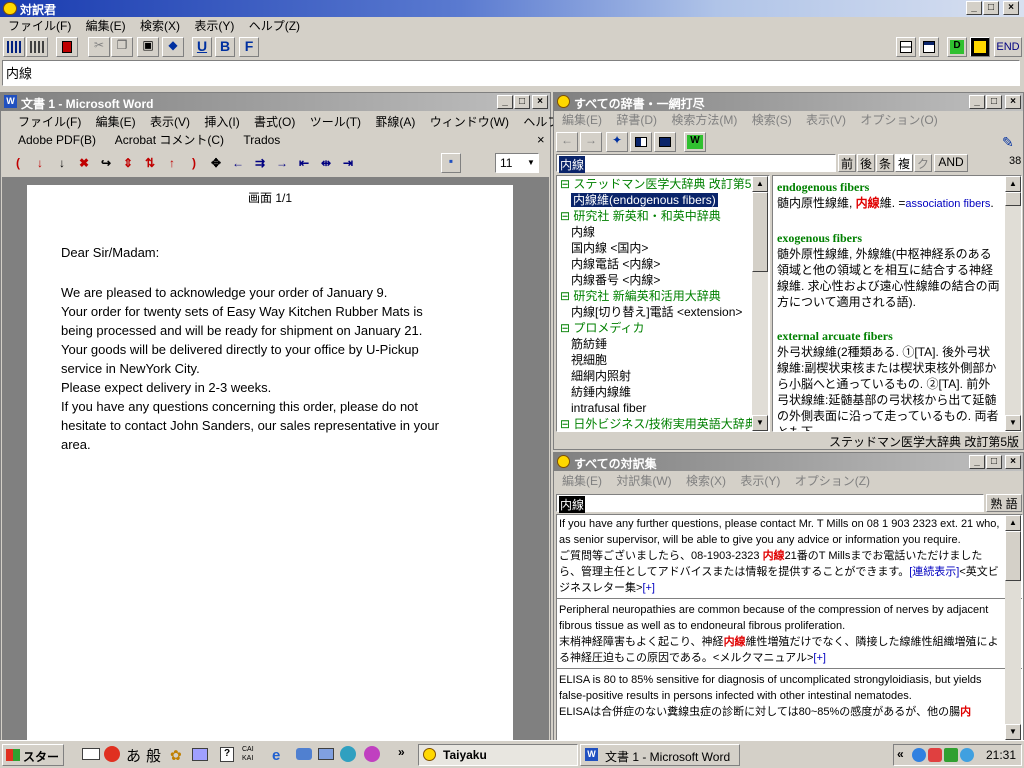  I want to click on dict-tree-item: 細網内照射, so click(663, 376).